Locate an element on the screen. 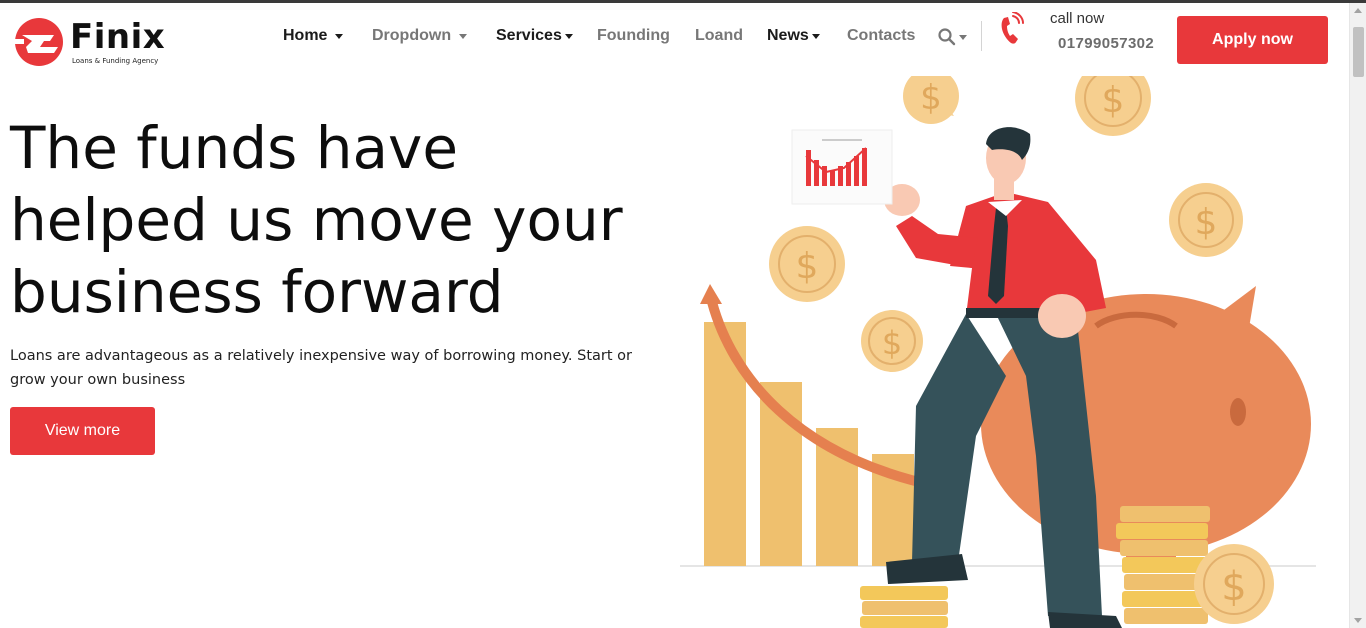  nav-item-label: Contacts is located at coordinates (881, 35).